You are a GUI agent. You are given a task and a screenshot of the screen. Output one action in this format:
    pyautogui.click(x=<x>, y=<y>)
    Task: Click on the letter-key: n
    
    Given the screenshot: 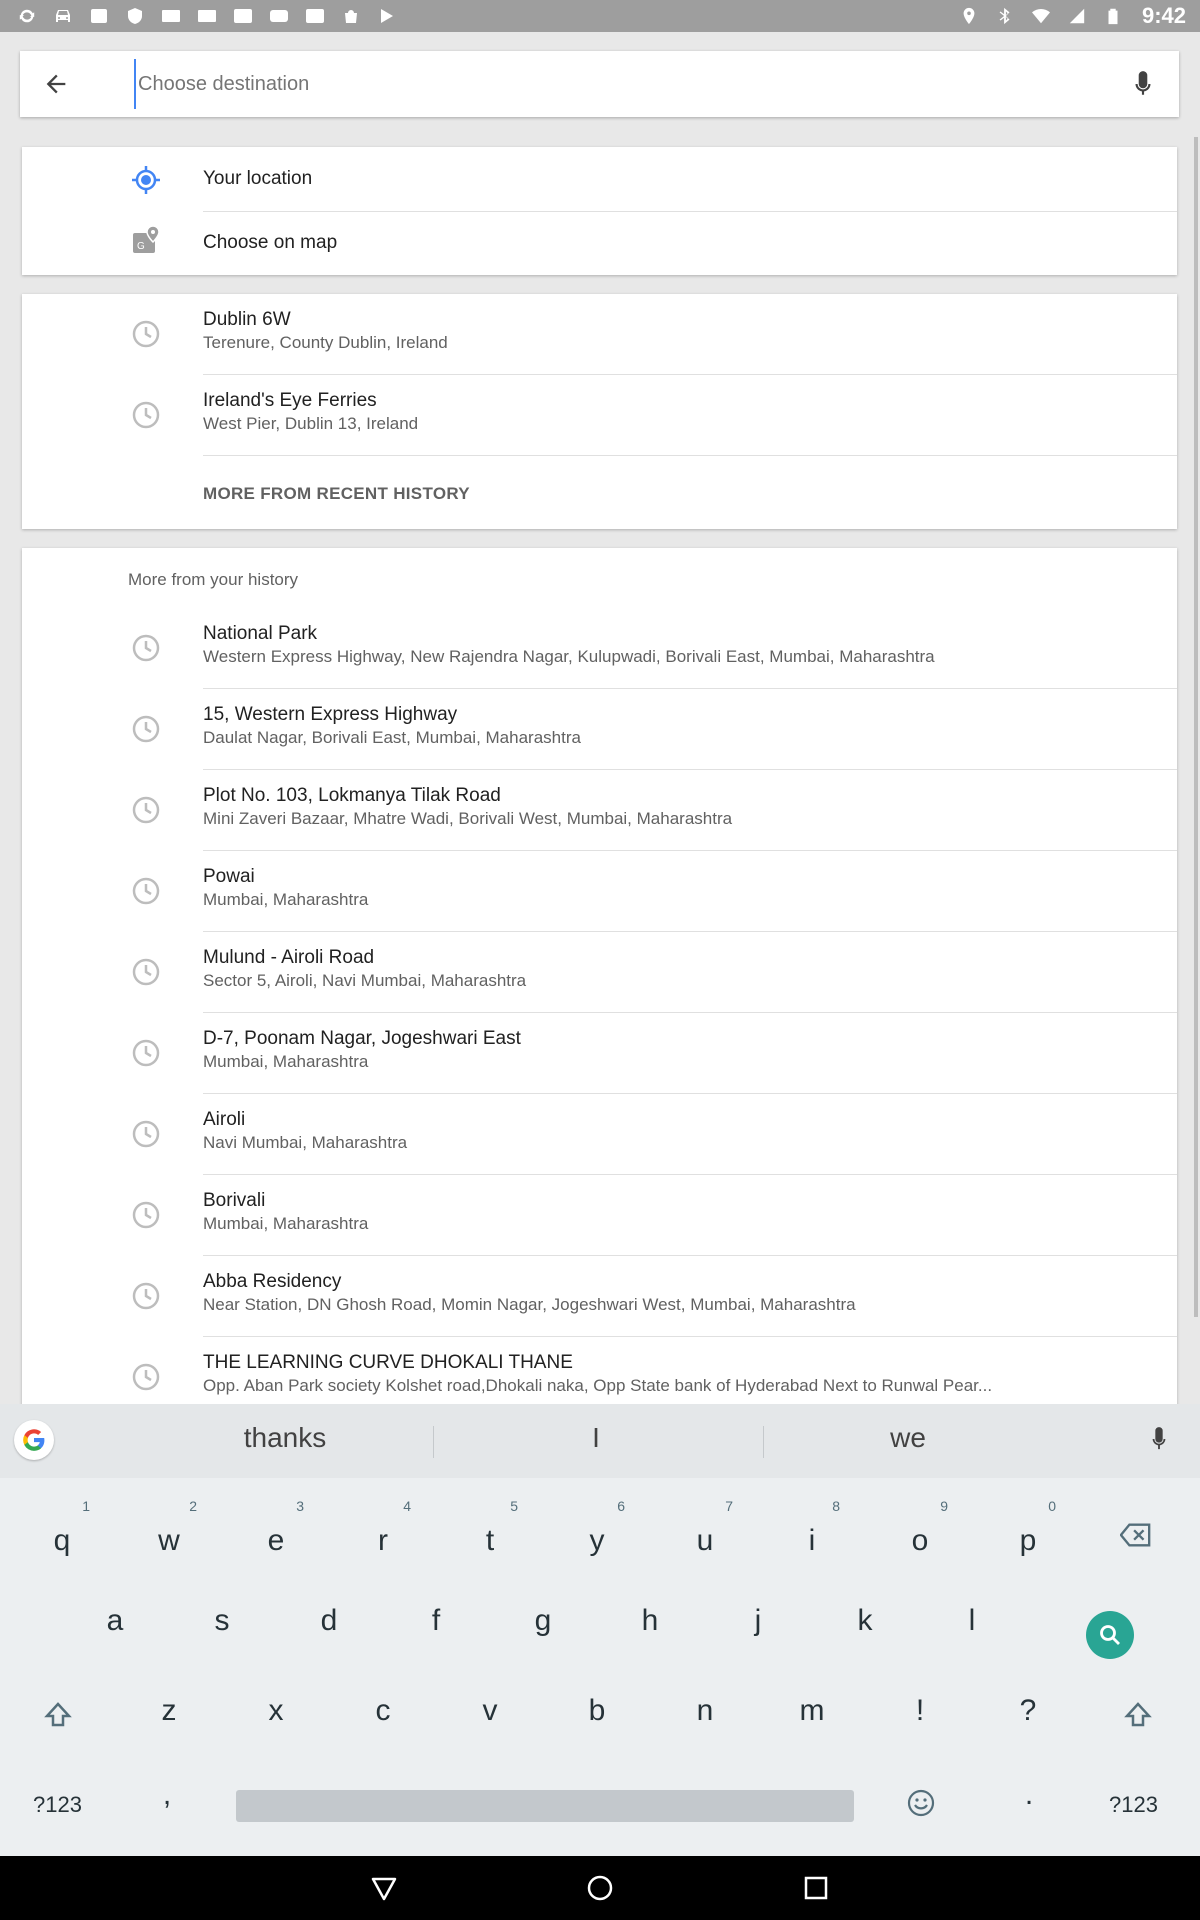 What is the action you would take?
    pyautogui.click(x=705, y=1711)
    